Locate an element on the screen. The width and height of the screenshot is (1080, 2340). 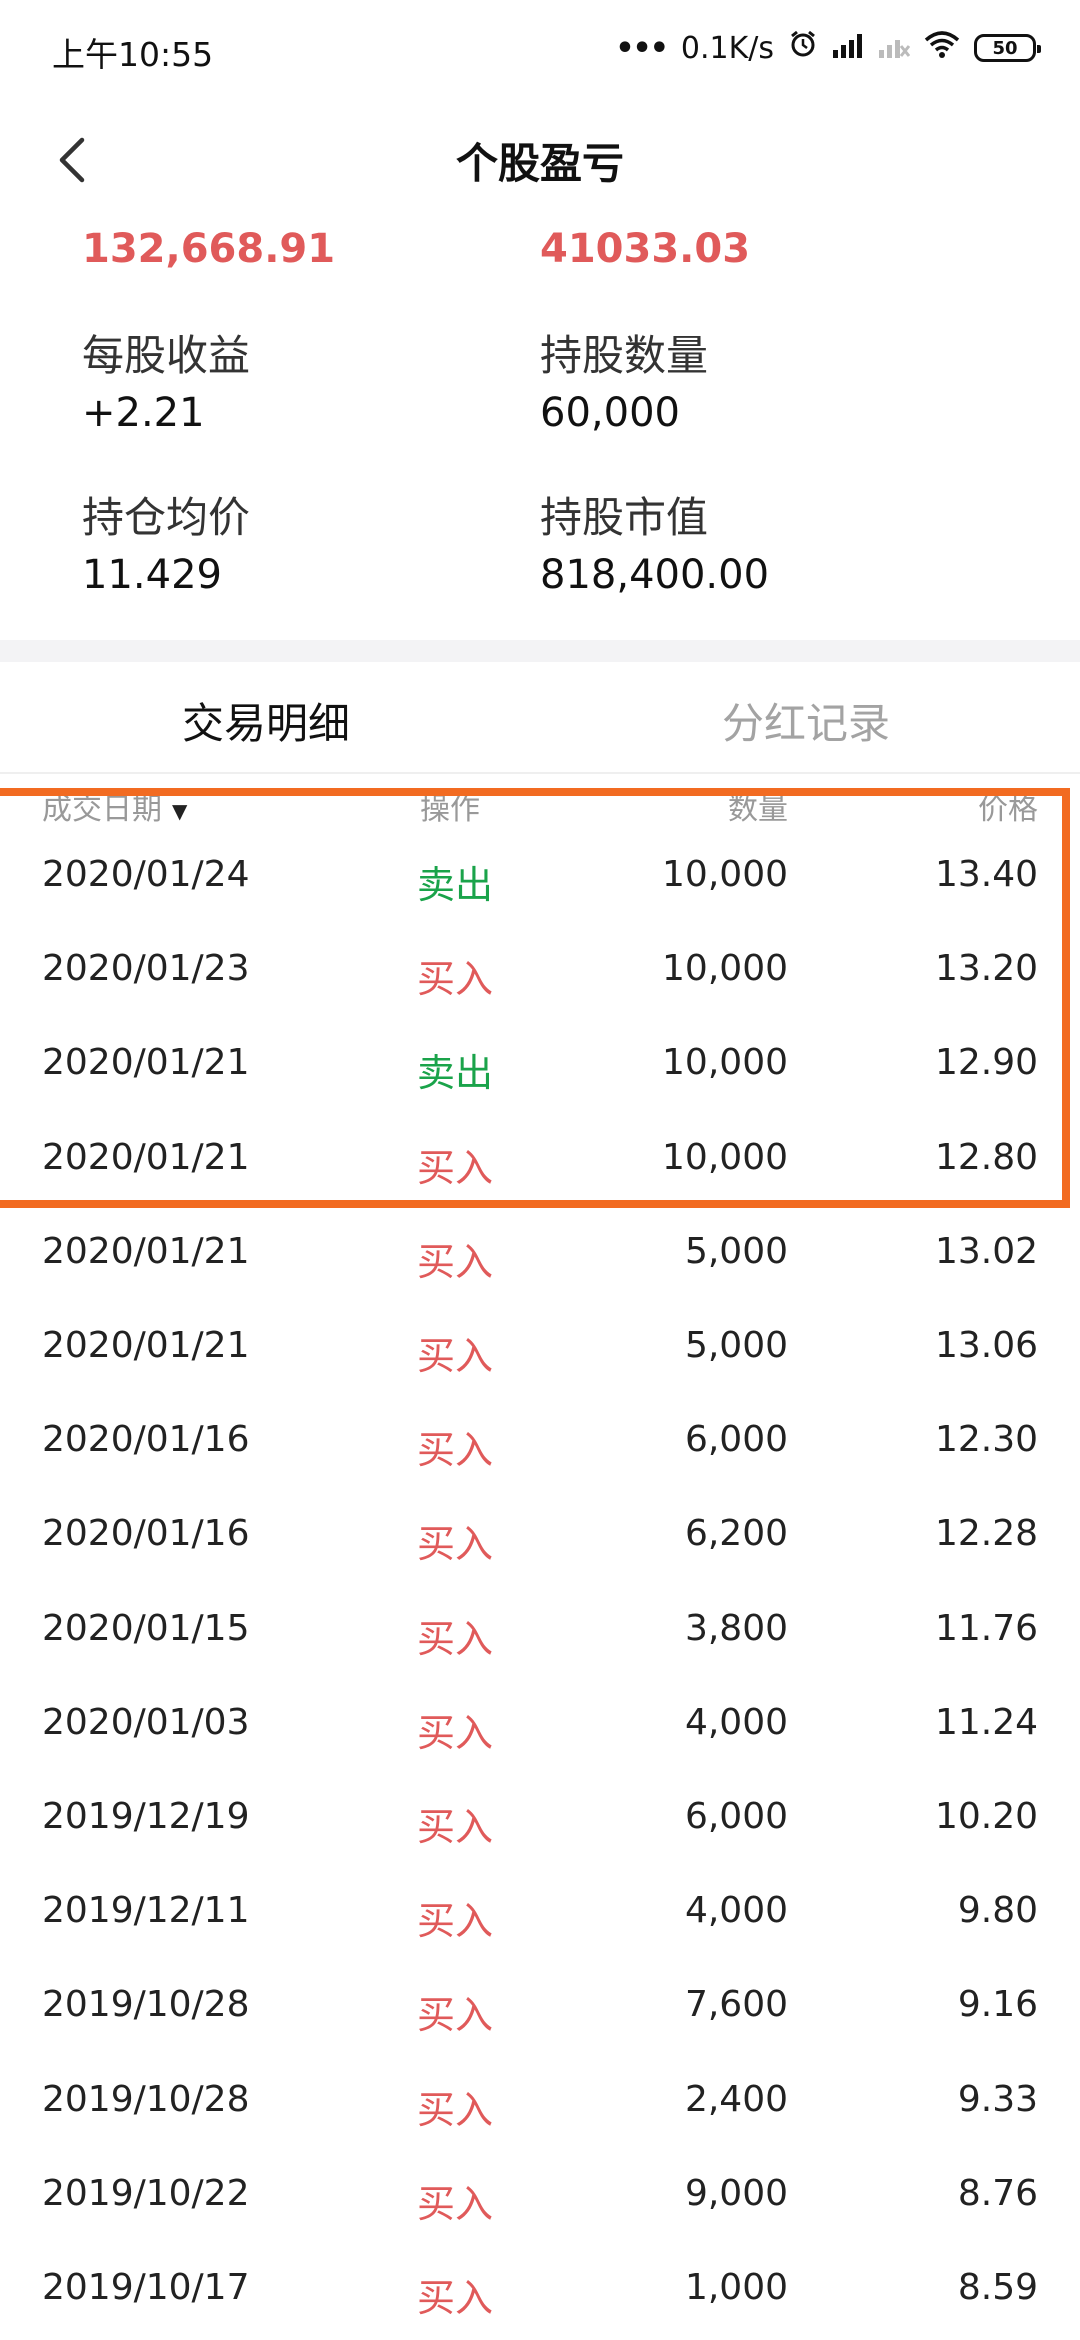
table-row: 2020/01/23 买入 10,000 13.20 is located at coordinates (540, 971).